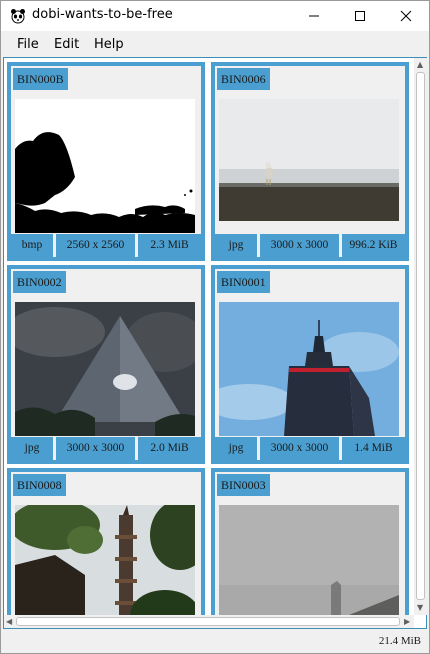 Image resolution: width=430 pixels, height=654 pixels. I want to click on file-size: 1.4 MiB, so click(373, 448).